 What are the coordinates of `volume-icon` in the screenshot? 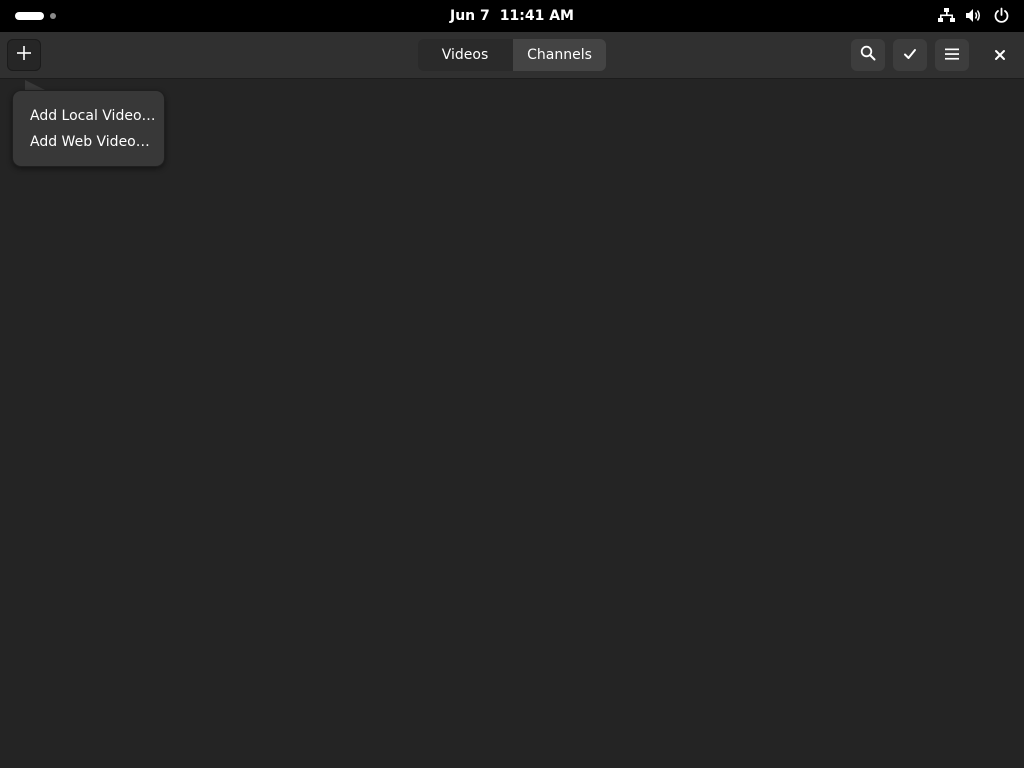 It's located at (974, 15).